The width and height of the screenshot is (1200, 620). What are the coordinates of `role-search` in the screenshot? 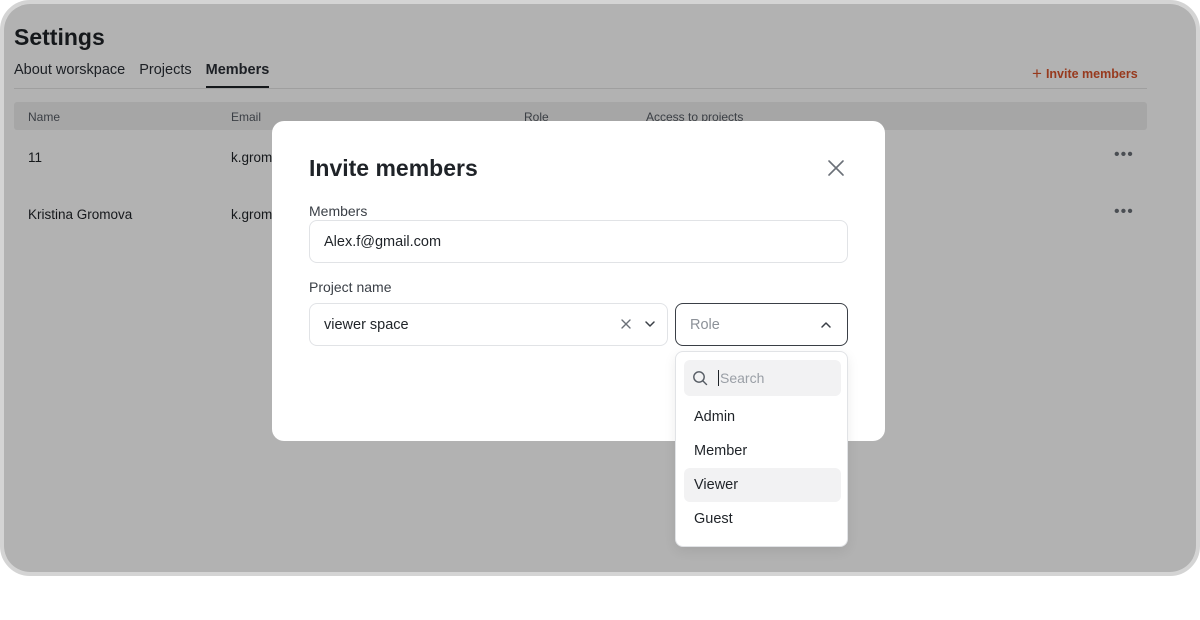 It's located at (762, 378).